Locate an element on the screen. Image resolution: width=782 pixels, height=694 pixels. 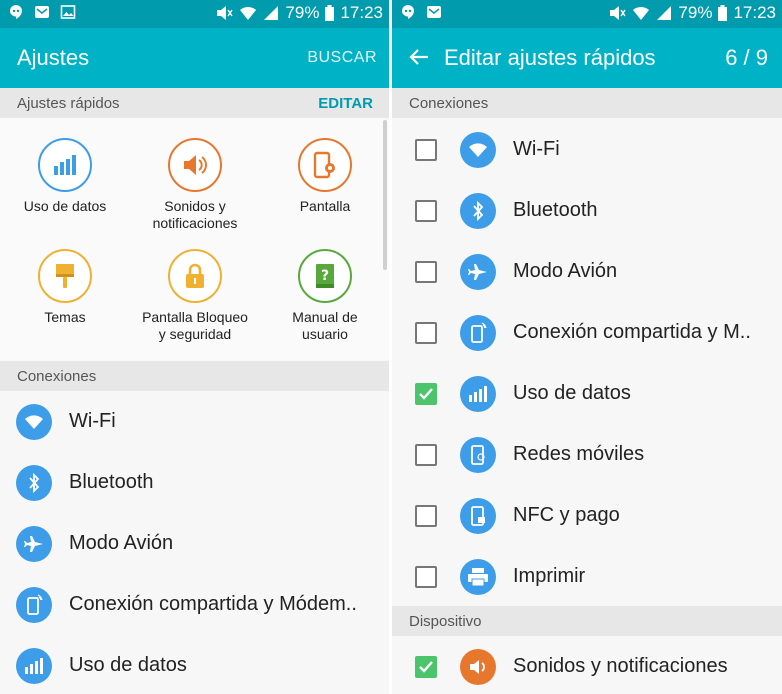
device-header: Dispositivo is located at coordinates (587, 621).